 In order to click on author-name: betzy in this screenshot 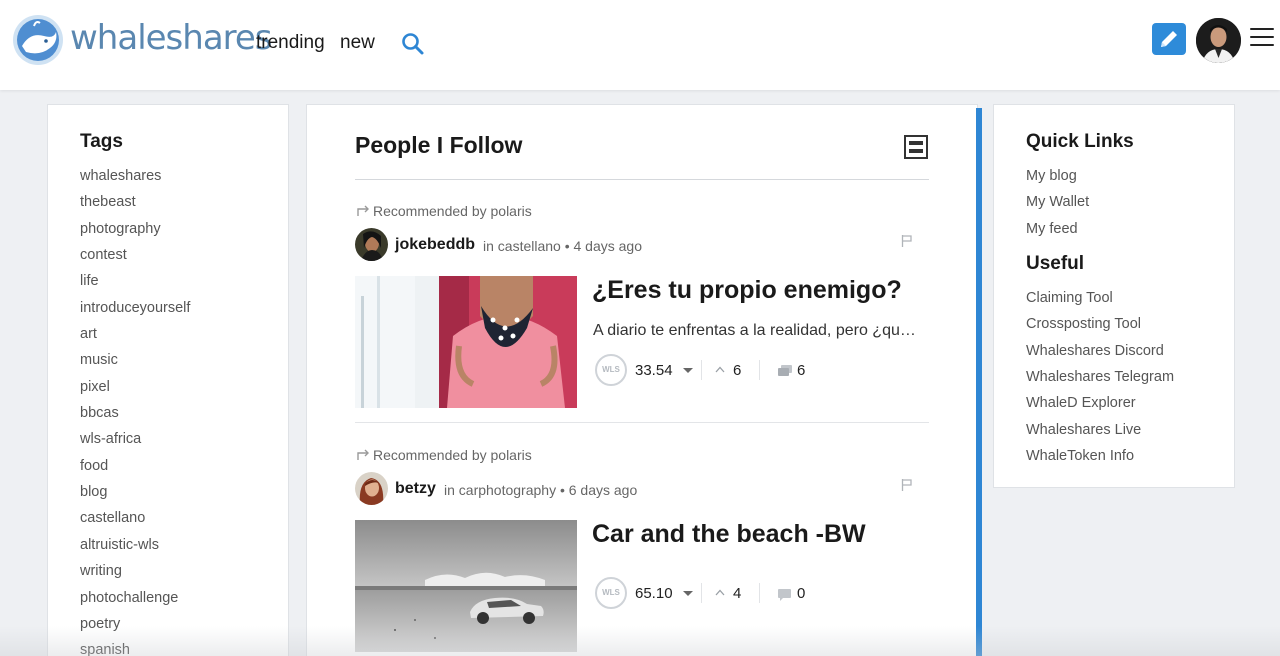, I will do `click(415, 489)`.